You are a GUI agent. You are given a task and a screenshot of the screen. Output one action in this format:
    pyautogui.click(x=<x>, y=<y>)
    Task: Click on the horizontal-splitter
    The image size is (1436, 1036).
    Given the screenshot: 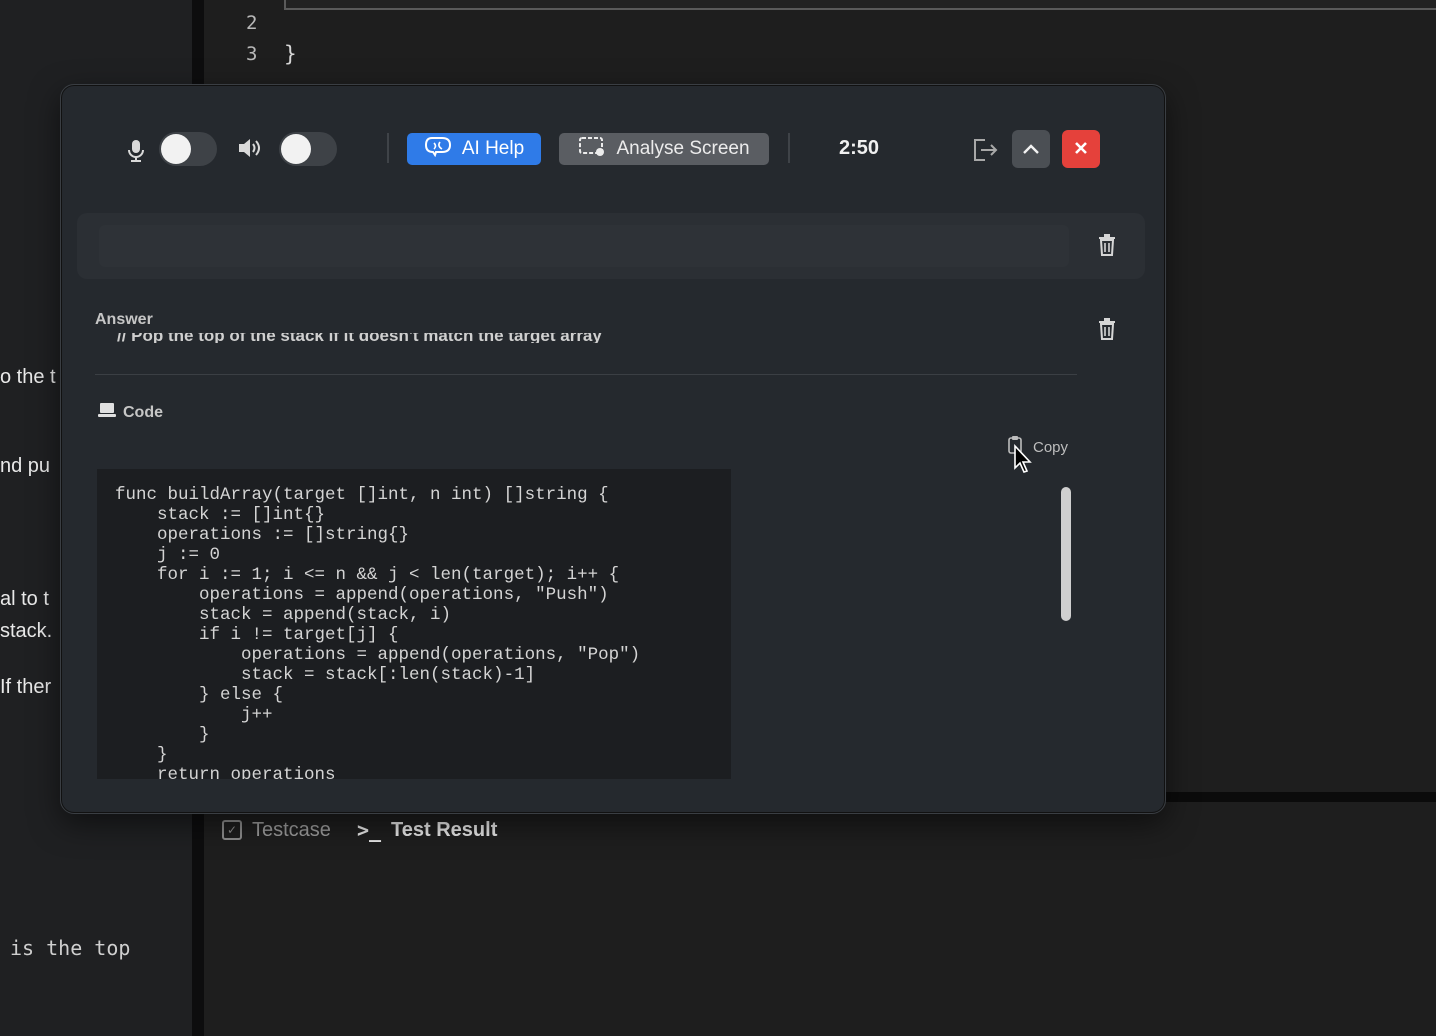 What is the action you would take?
    pyautogui.click(x=1300, y=797)
    